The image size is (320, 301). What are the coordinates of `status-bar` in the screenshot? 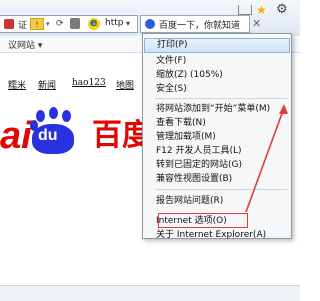 It's located at (150, 293).